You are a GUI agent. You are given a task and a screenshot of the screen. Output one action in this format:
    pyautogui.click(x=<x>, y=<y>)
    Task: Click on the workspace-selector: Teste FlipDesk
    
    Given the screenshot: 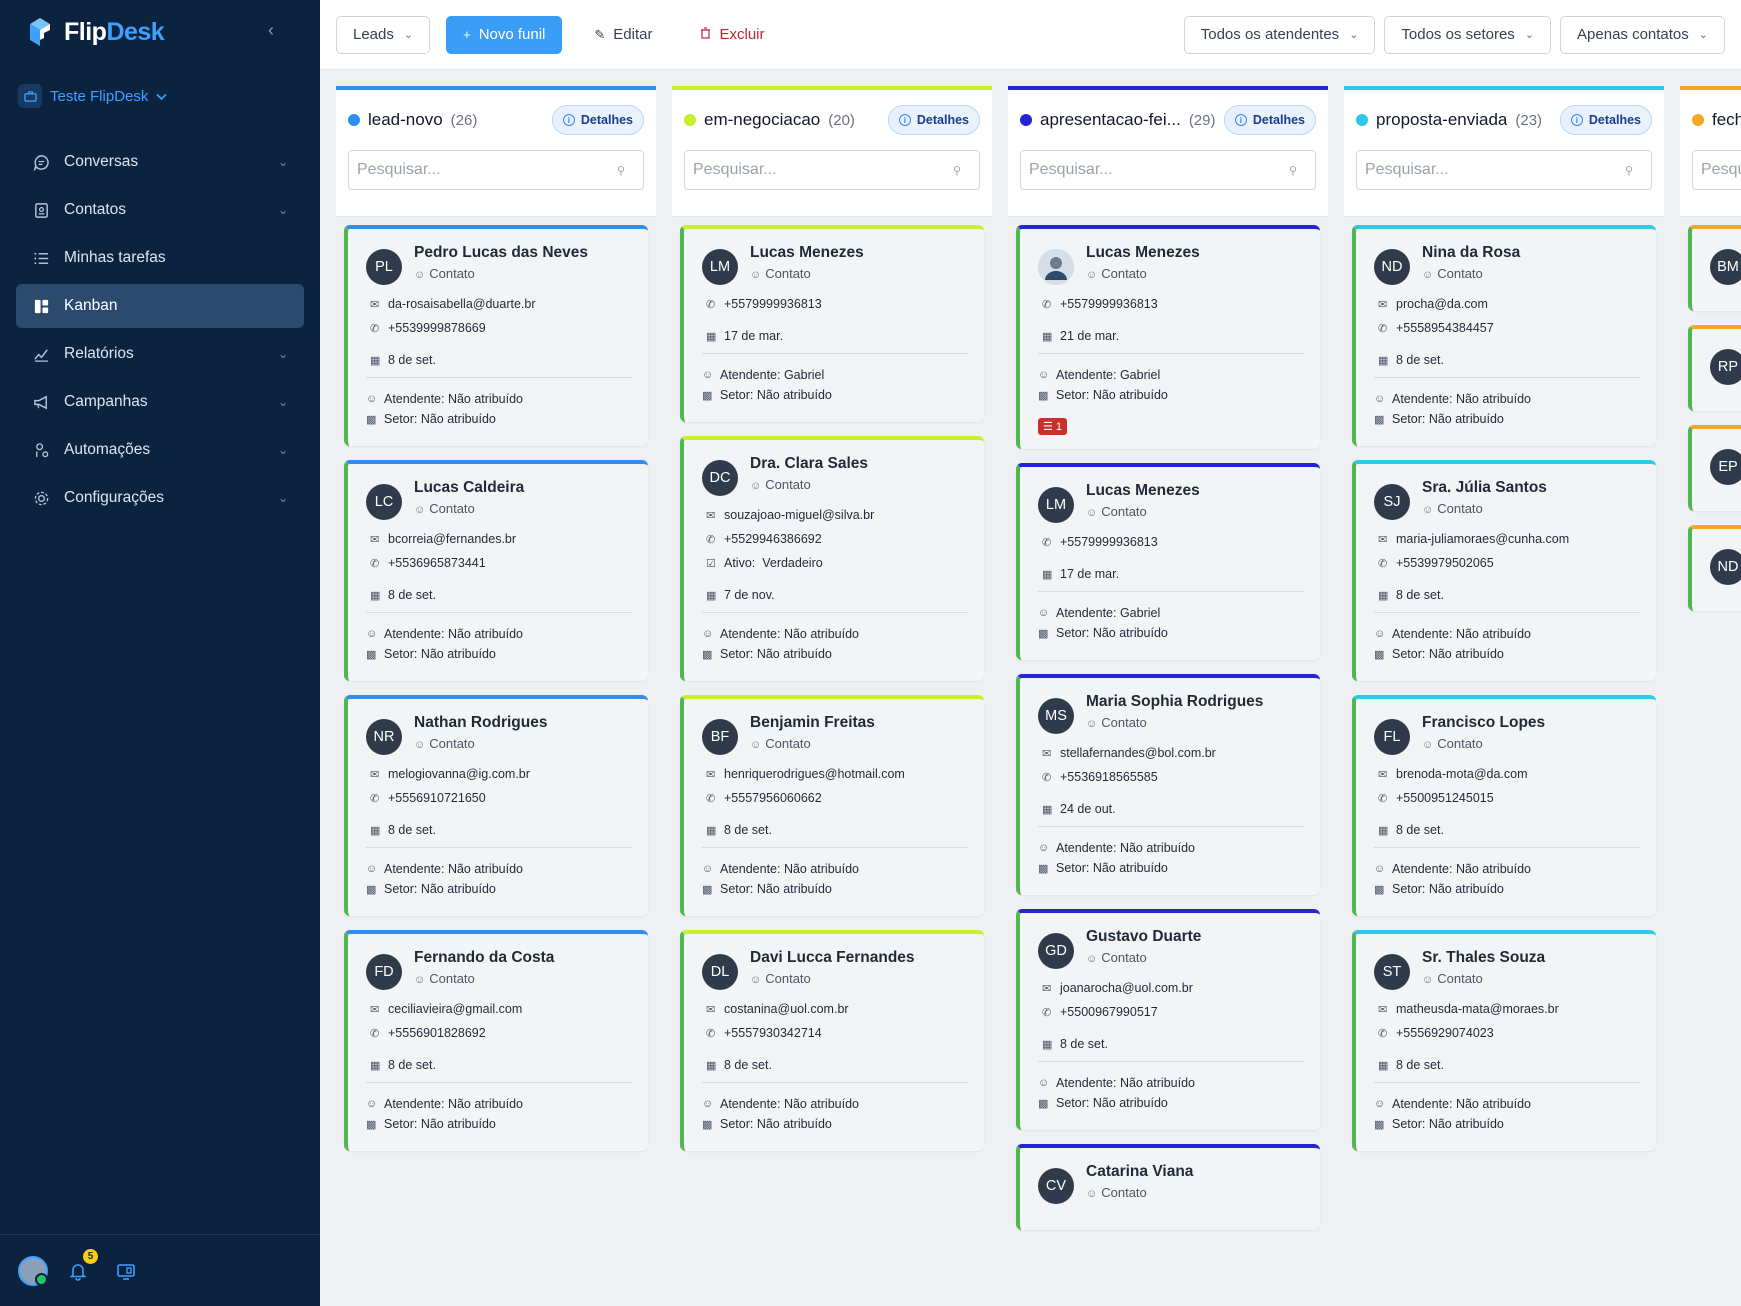 What is the action you would take?
    pyautogui.click(x=160, y=96)
    